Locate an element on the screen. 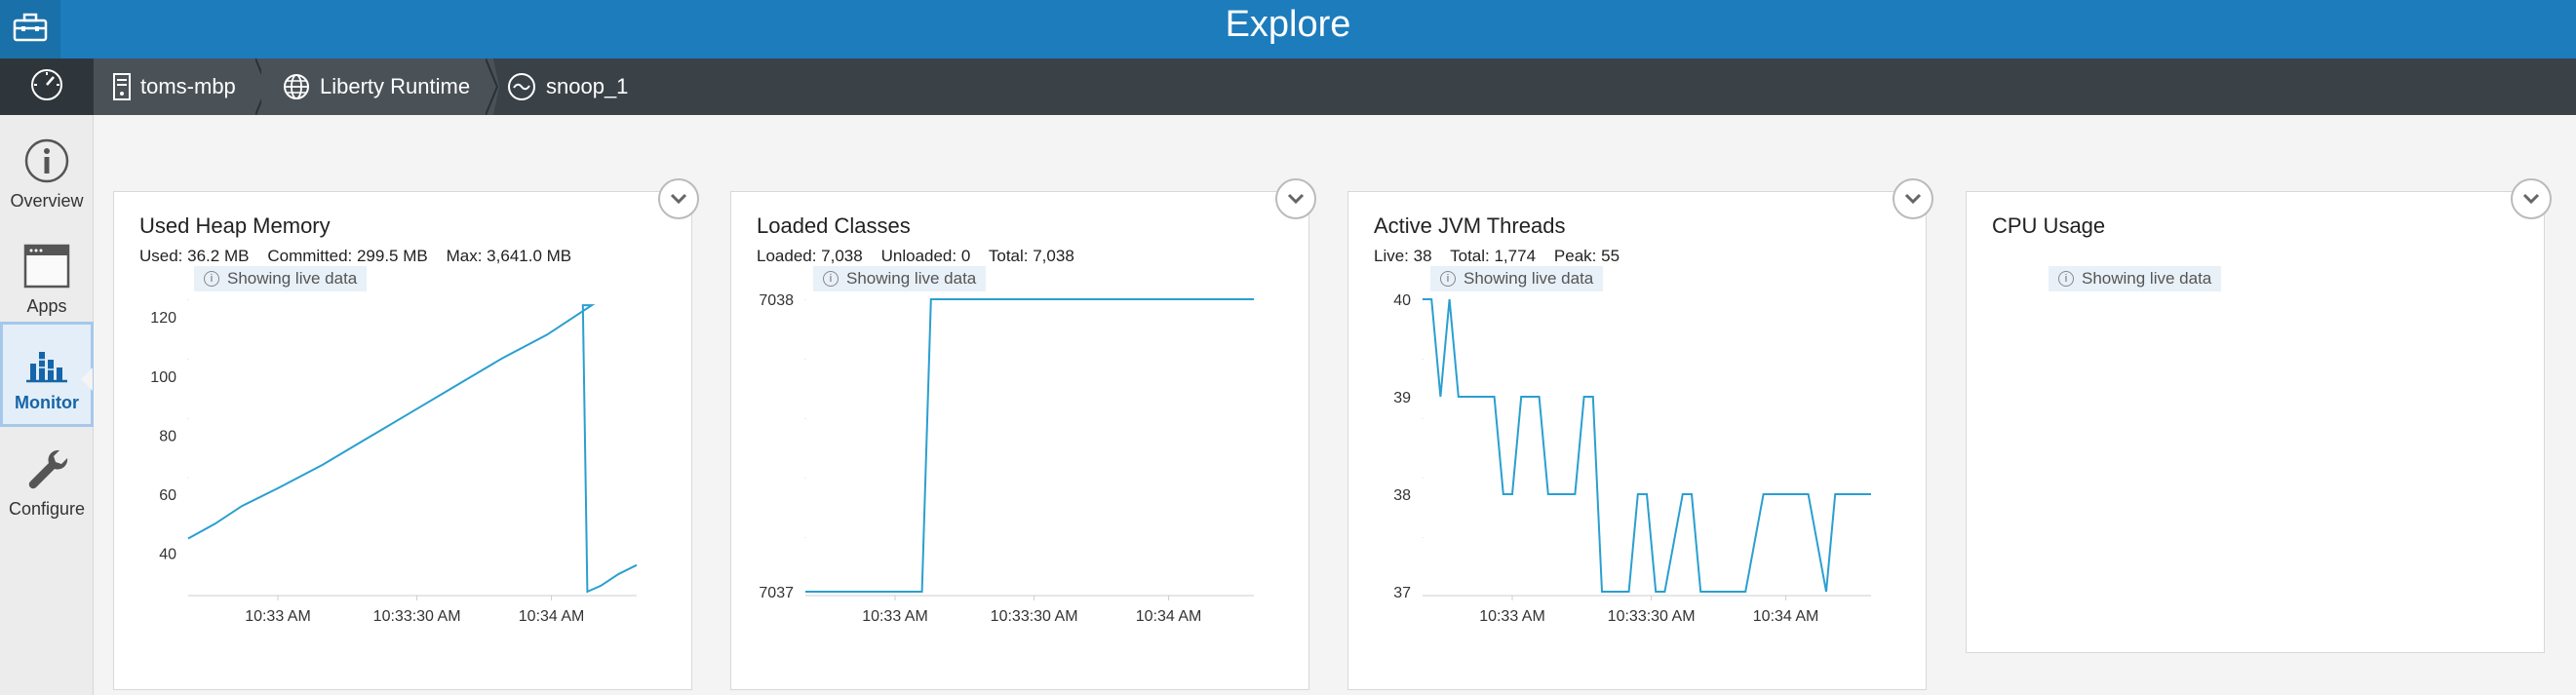 The image size is (2576, 695). speedometer-icon is located at coordinates (46, 87).